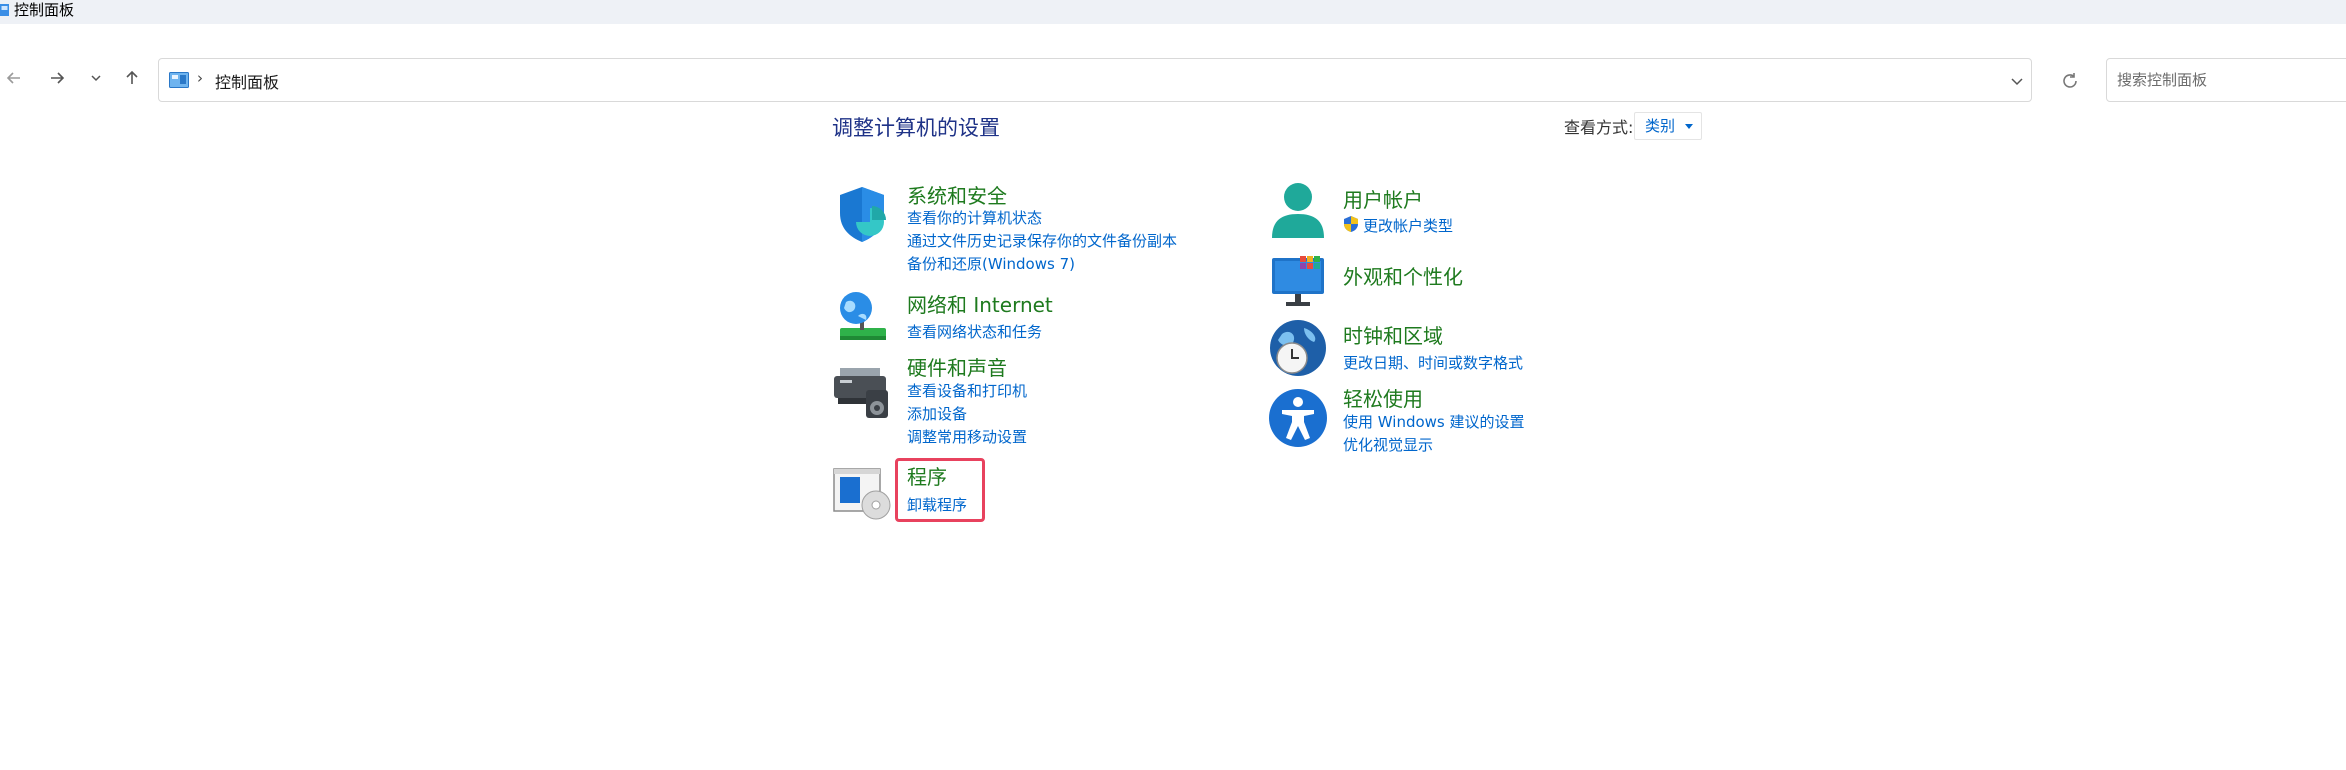 This screenshot has height=770, width=2346. I want to click on category-ease-of-access: 轻松使用, so click(1383, 397).